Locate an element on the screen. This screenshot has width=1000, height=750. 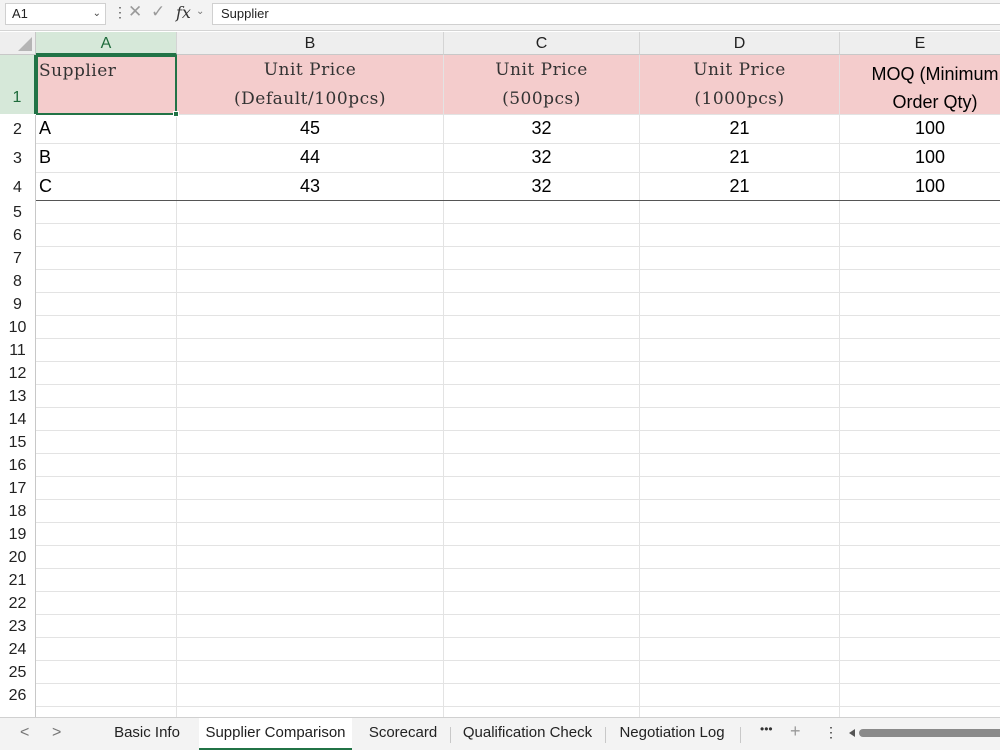
tab-qualification-check: Qualification Check is located at coordinates (527, 734).